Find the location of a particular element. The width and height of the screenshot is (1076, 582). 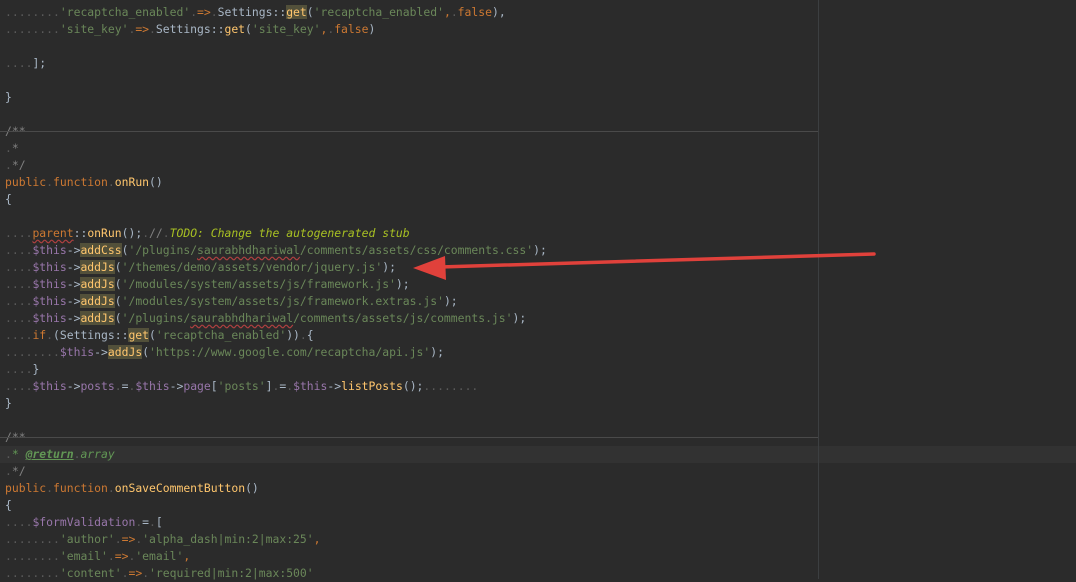

annotation-arrow-head is located at coordinates (429, 268).